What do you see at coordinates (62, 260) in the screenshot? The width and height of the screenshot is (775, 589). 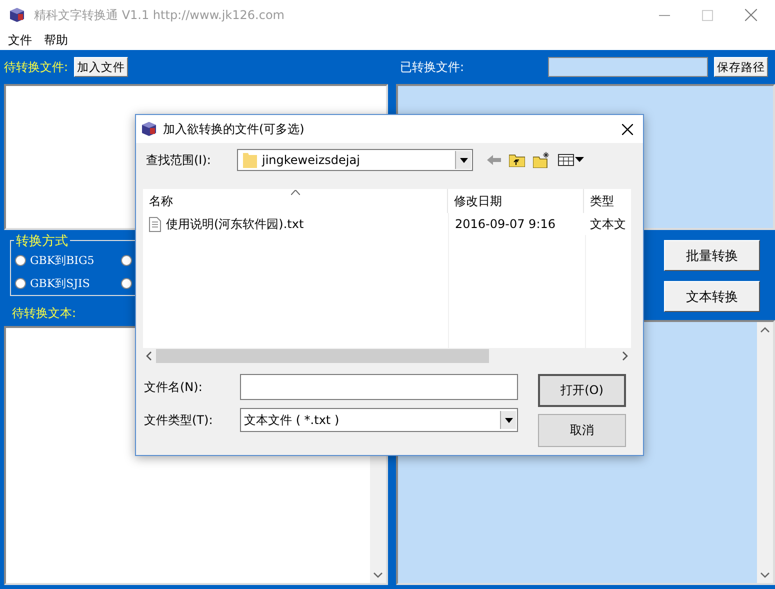 I see `radio-label: GBK到BIG5` at bounding box center [62, 260].